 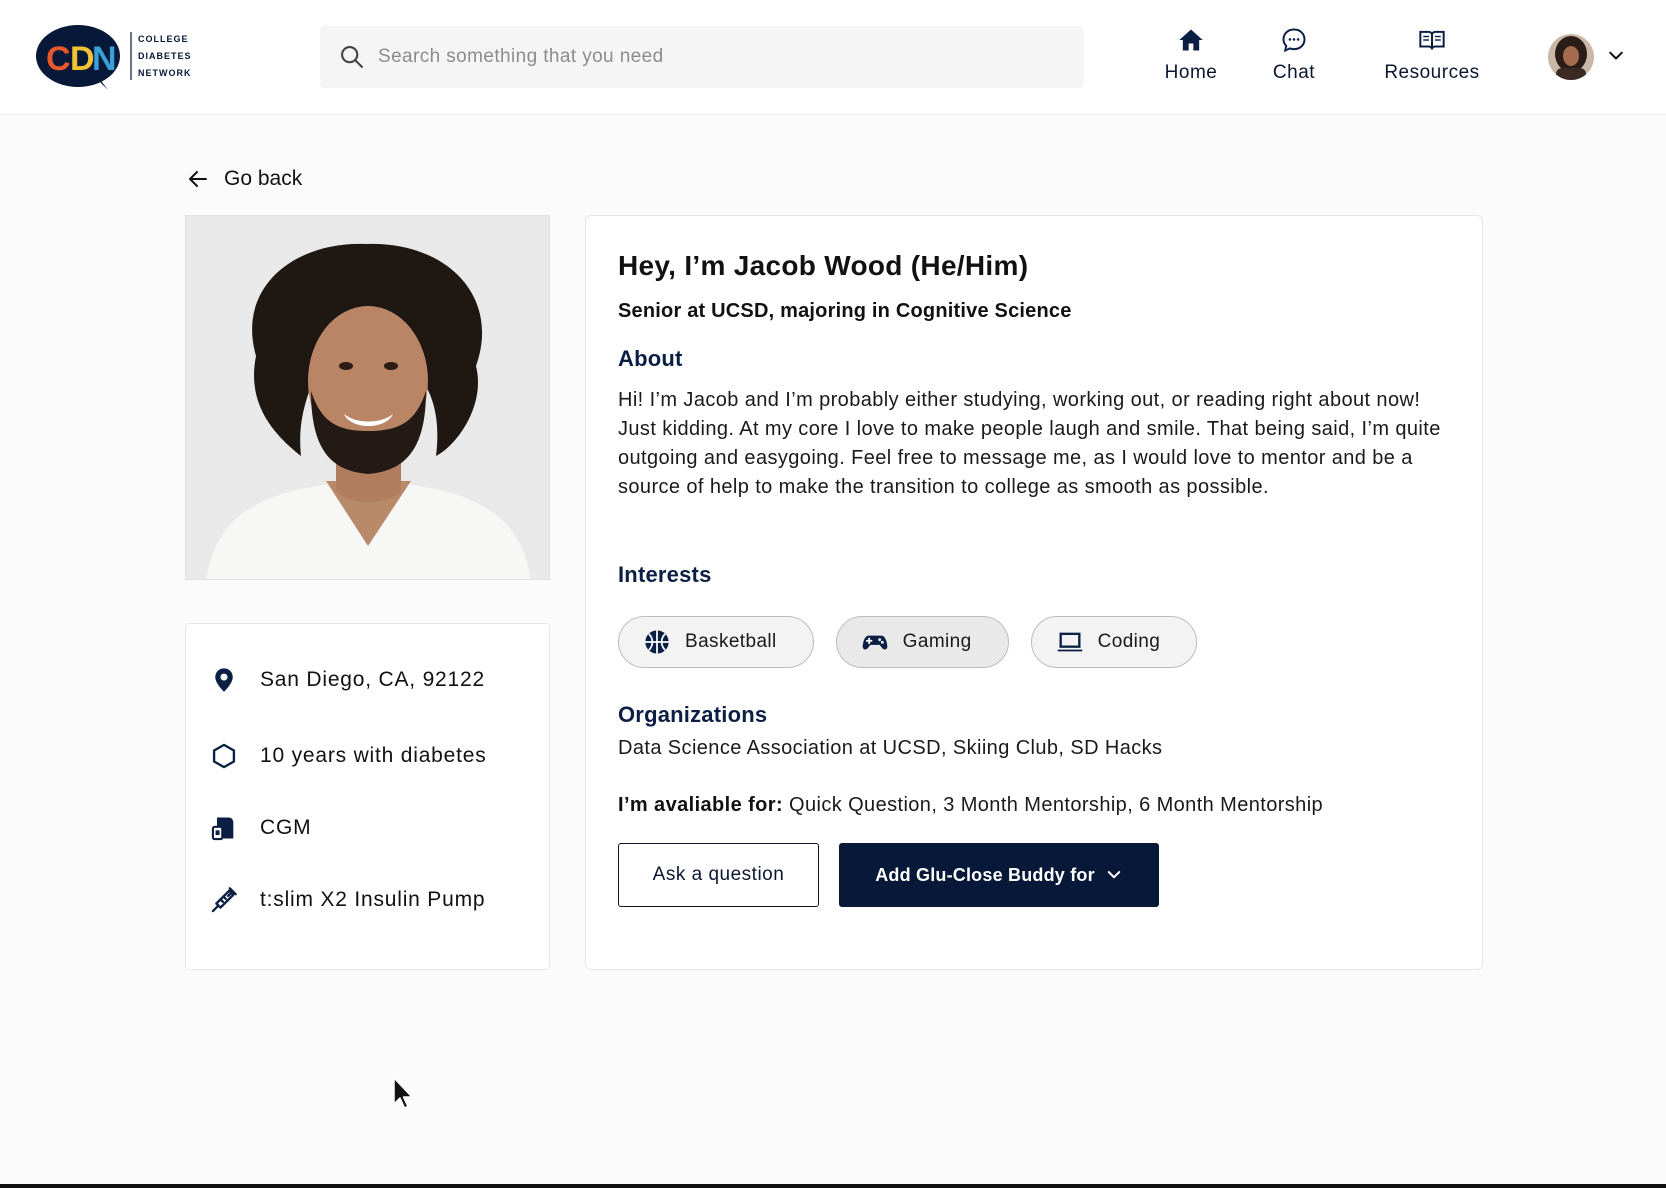 I want to click on laptop-icon, so click(x=1069, y=642).